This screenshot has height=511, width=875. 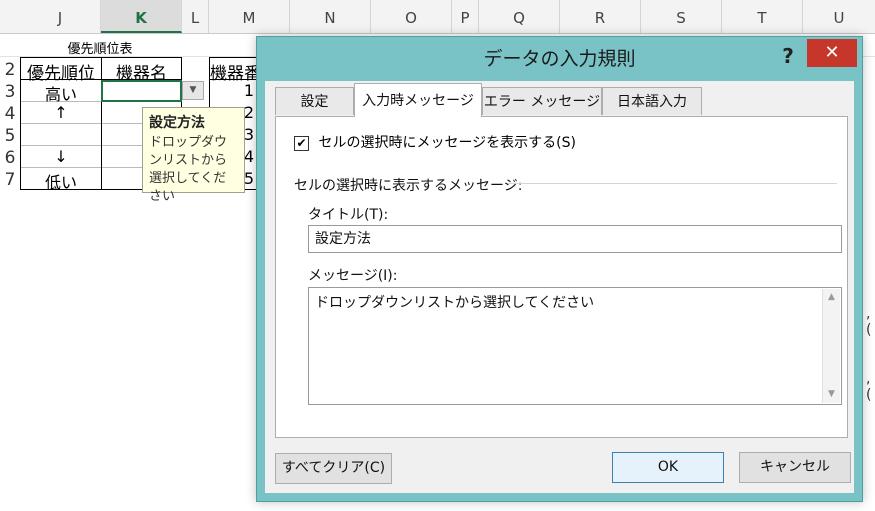 What do you see at coordinates (61, 93) in the screenshot?
I see `priority-cell: 高い` at bounding box center [61, 93].